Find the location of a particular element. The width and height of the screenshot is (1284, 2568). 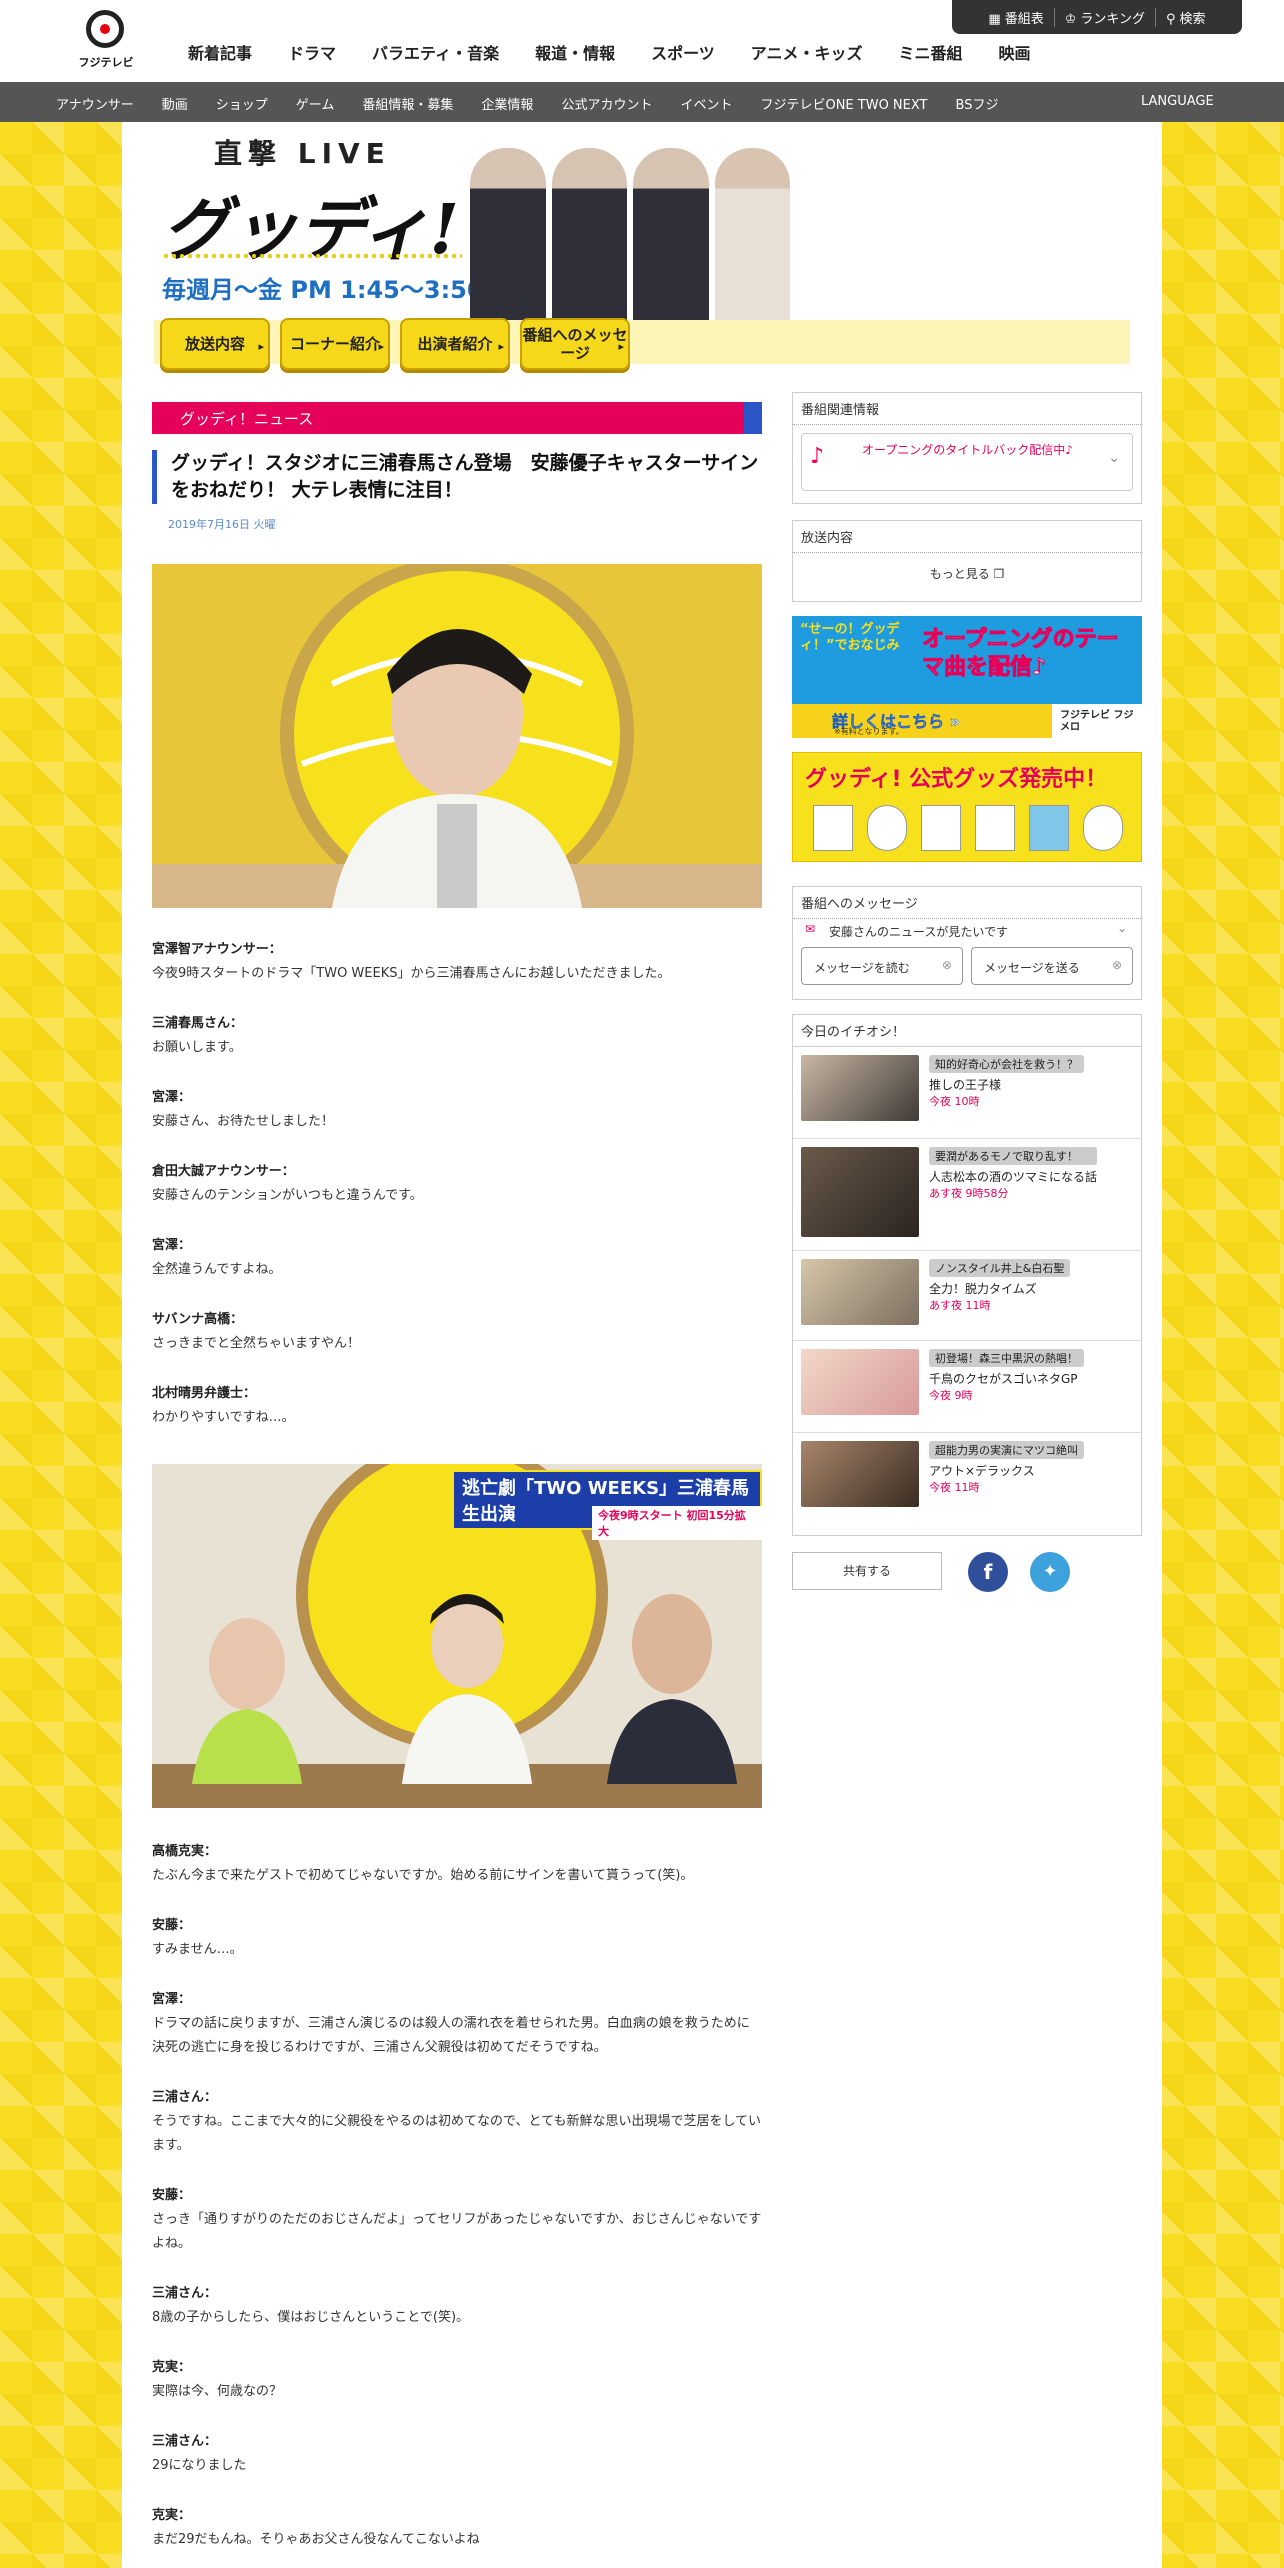

circle-close-icon: ⊗ is located at coordinates (1116, 965).